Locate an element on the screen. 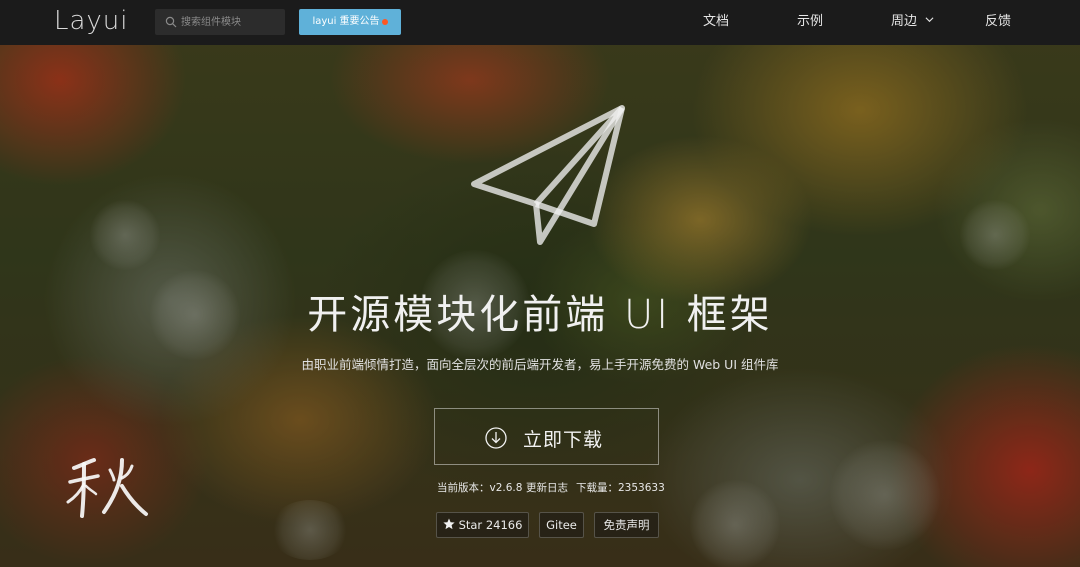 The width and height of the screenshot is (1080, 567). nav-label: 文档 is located at coordinates (716, 21).